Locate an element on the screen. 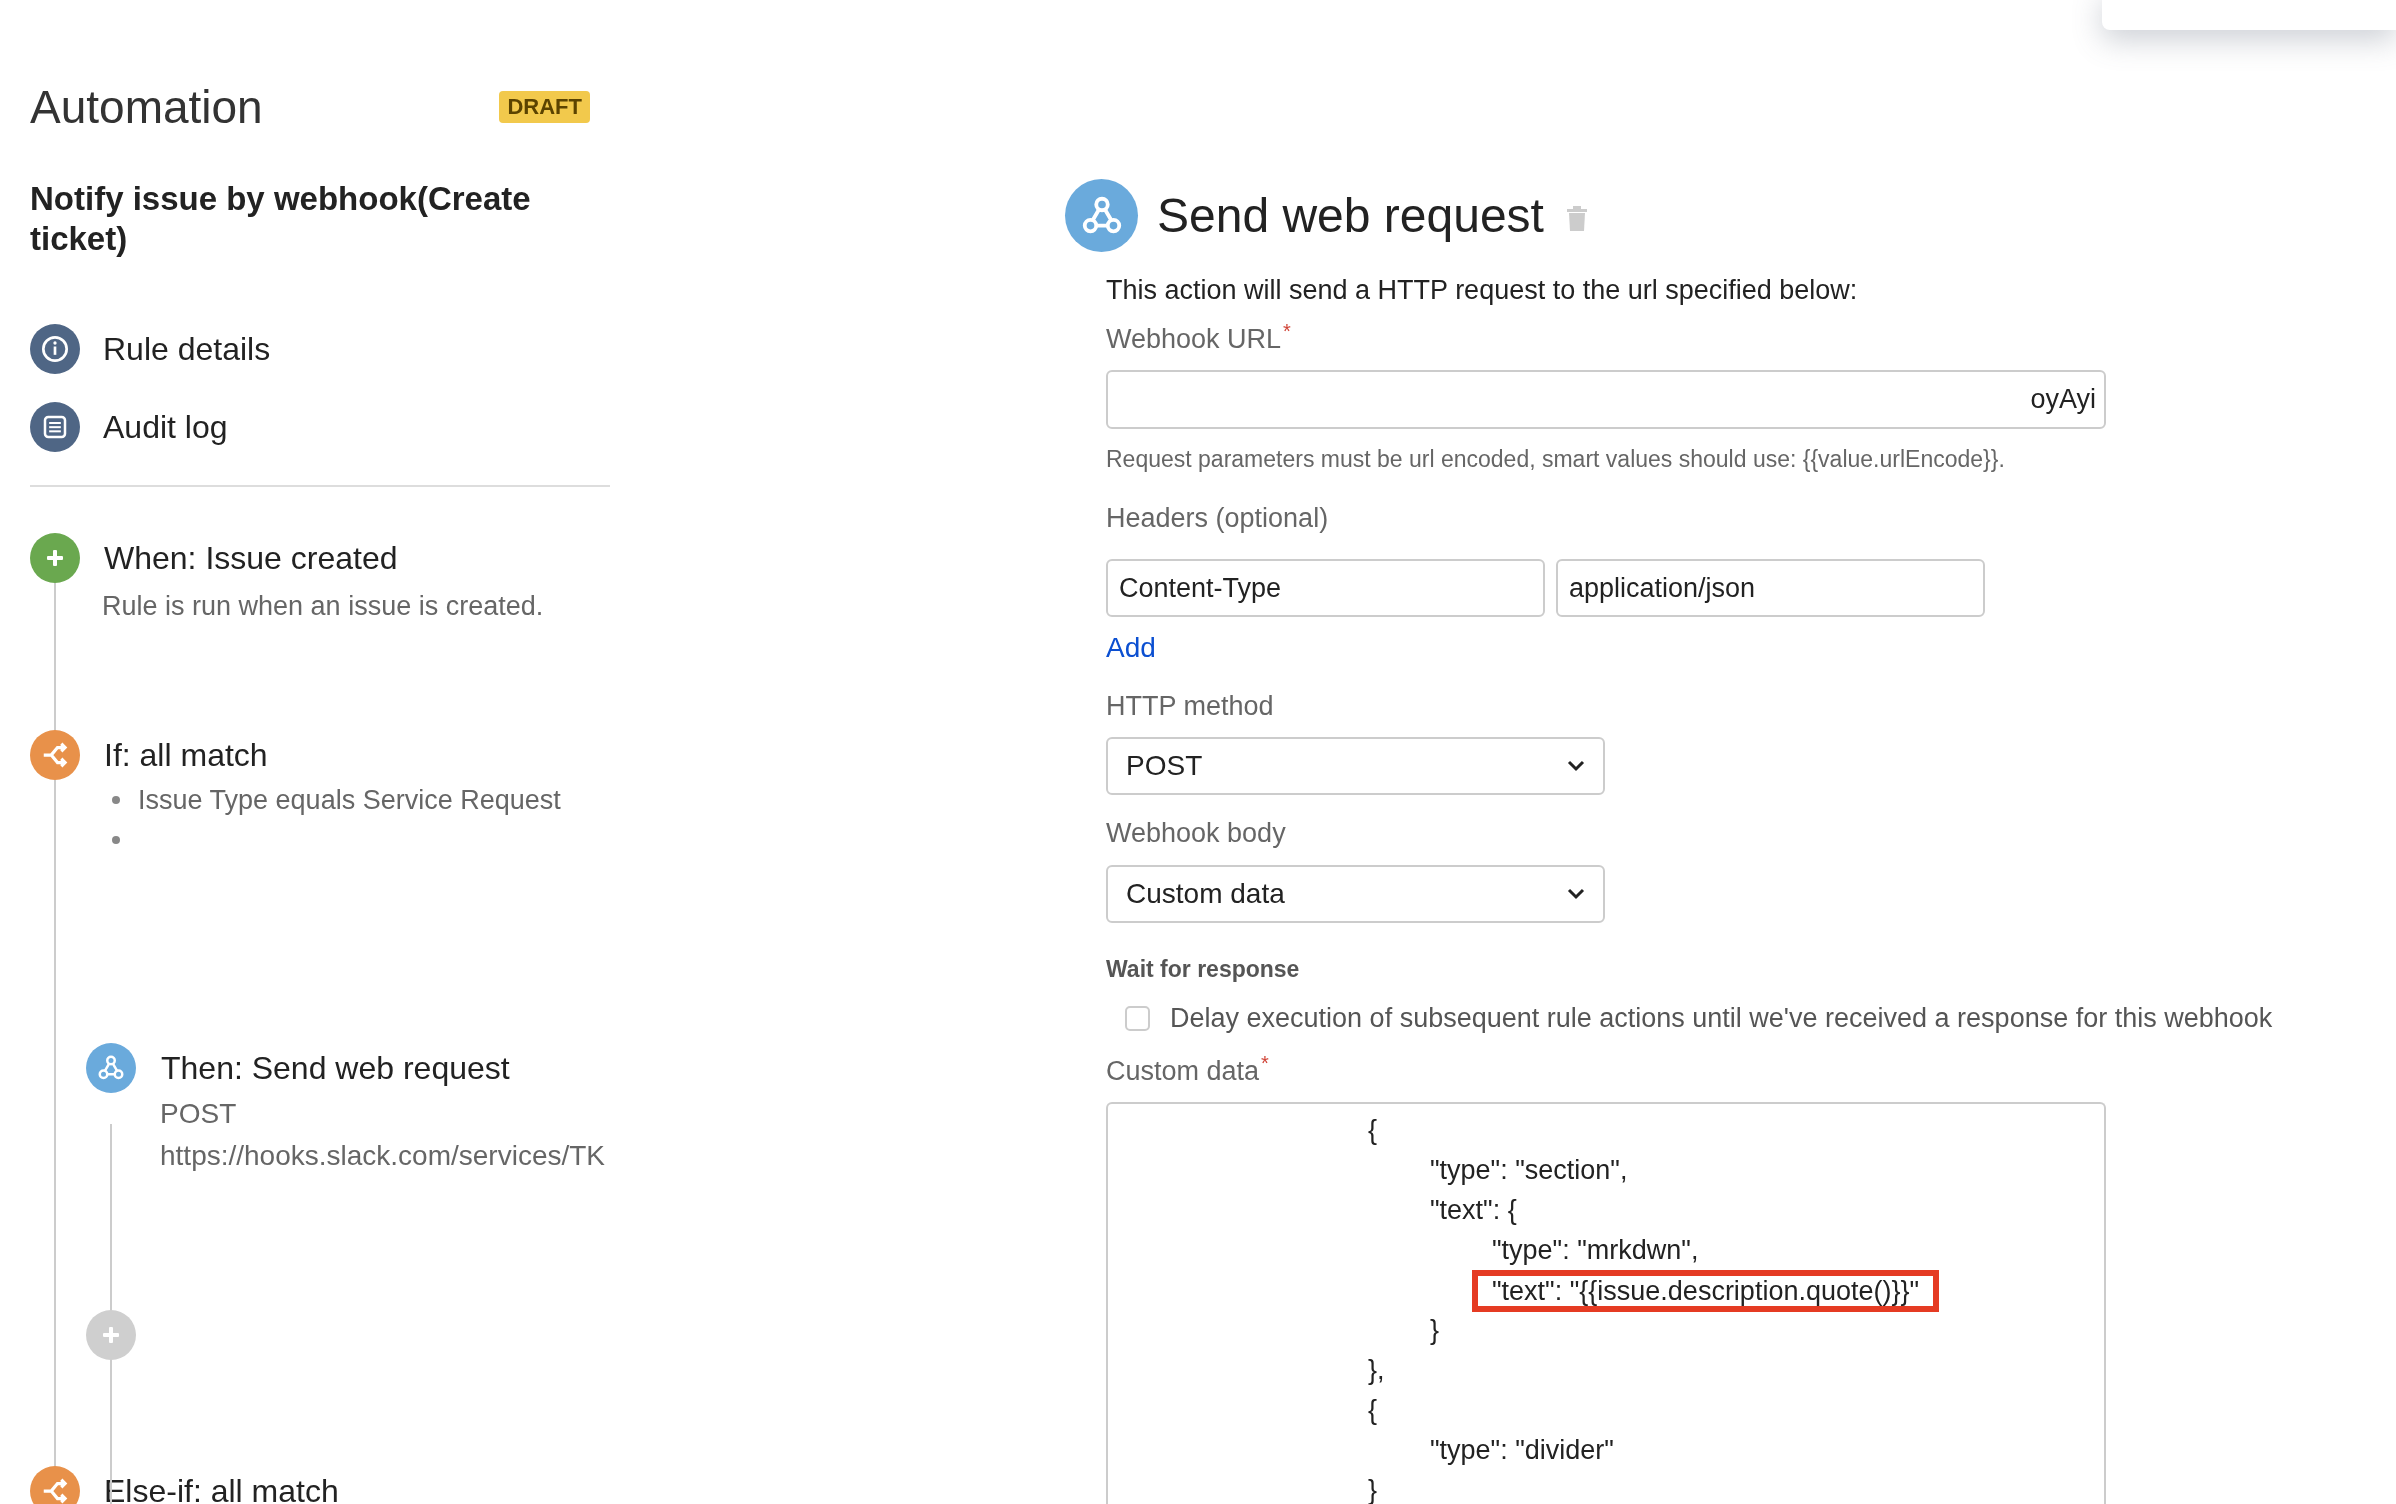  field-label: HTTP method is located at coordinates (1190, 706).